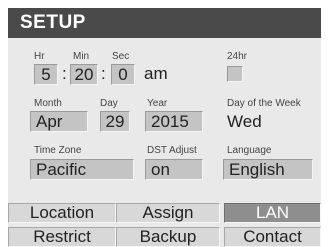  I want to click on month-field: Apr, so click(59, 121).